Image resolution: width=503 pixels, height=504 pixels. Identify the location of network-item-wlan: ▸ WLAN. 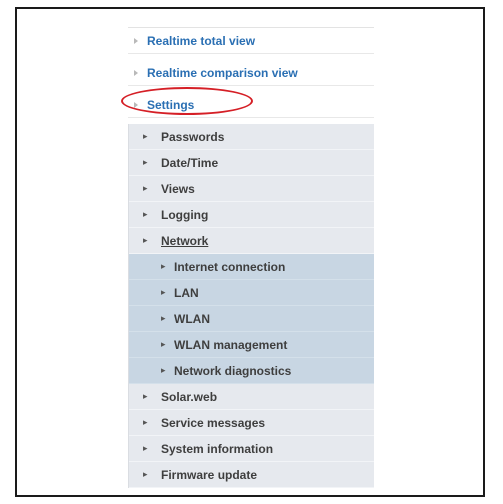
(251, 319).